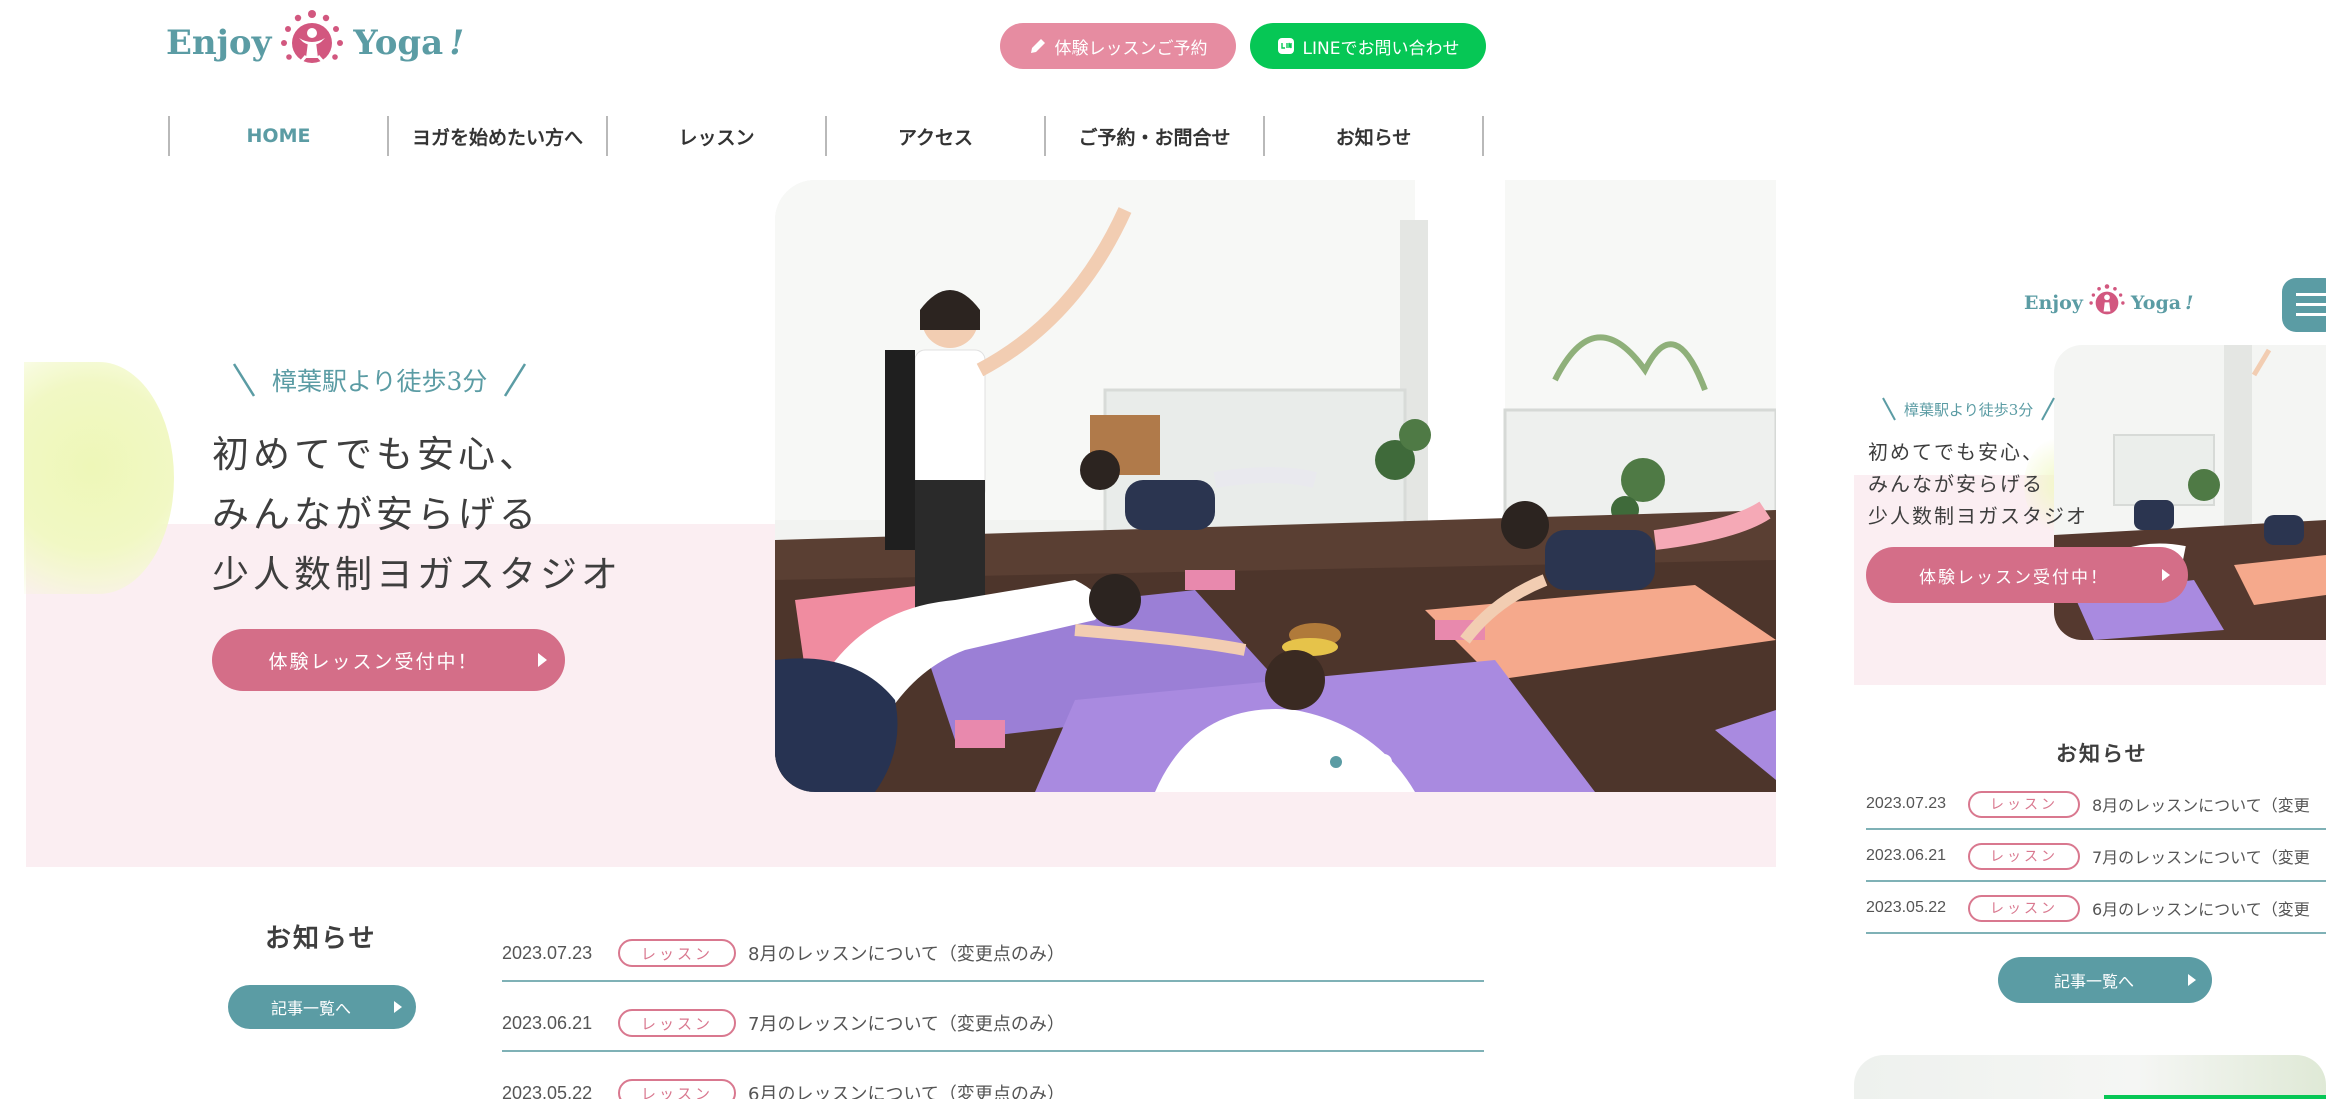 Image resolution: width=2326 pixels, height=1099 pixels. I want to click on line-contact-label: LINEでお問い合わせ, so click(1381, 48).